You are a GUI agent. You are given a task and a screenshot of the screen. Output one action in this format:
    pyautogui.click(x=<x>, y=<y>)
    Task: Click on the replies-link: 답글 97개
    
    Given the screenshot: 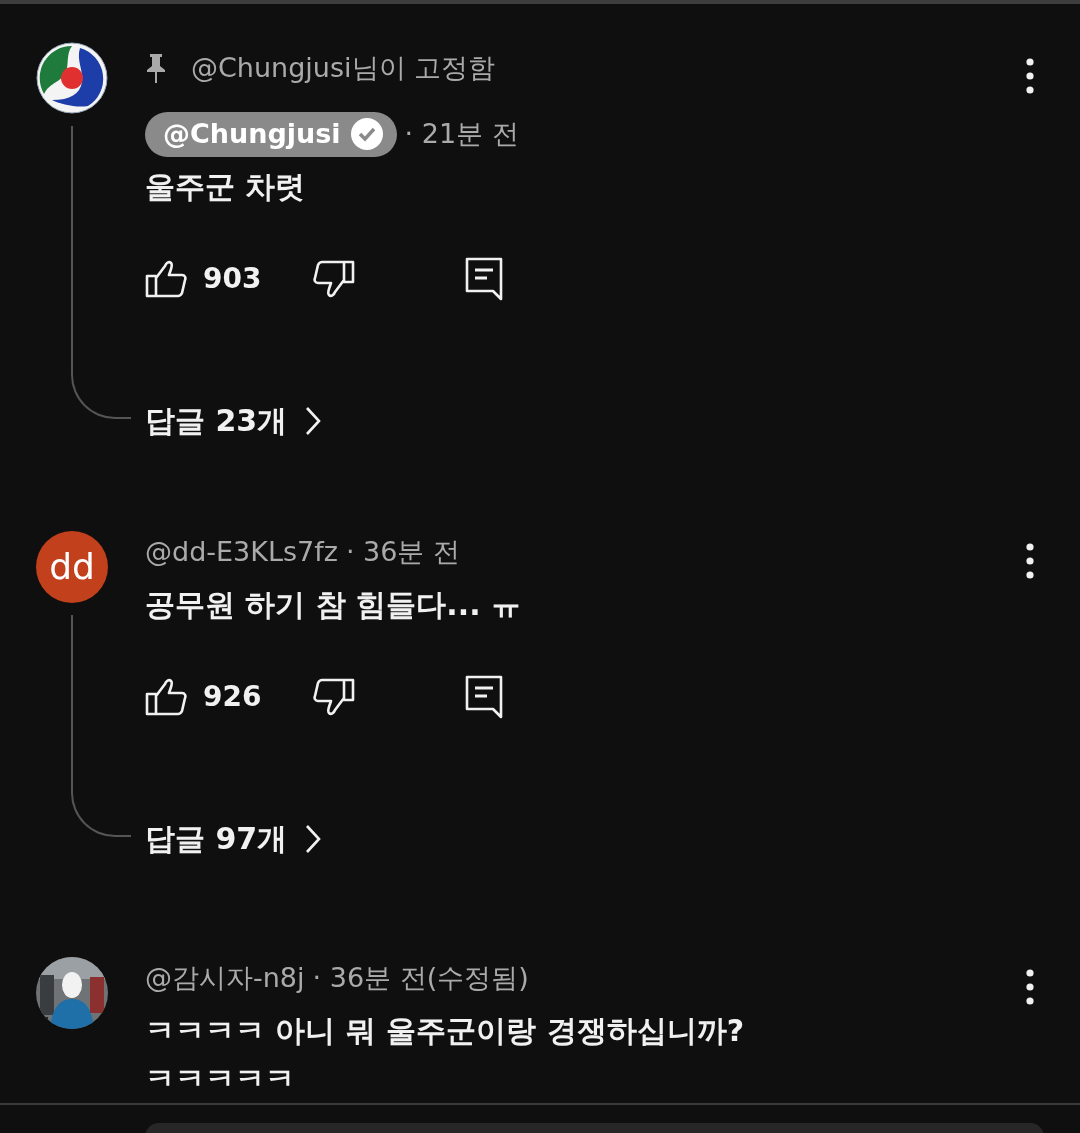 What is the action you would take?
    pyautogui.click(x=233, y=838)
    